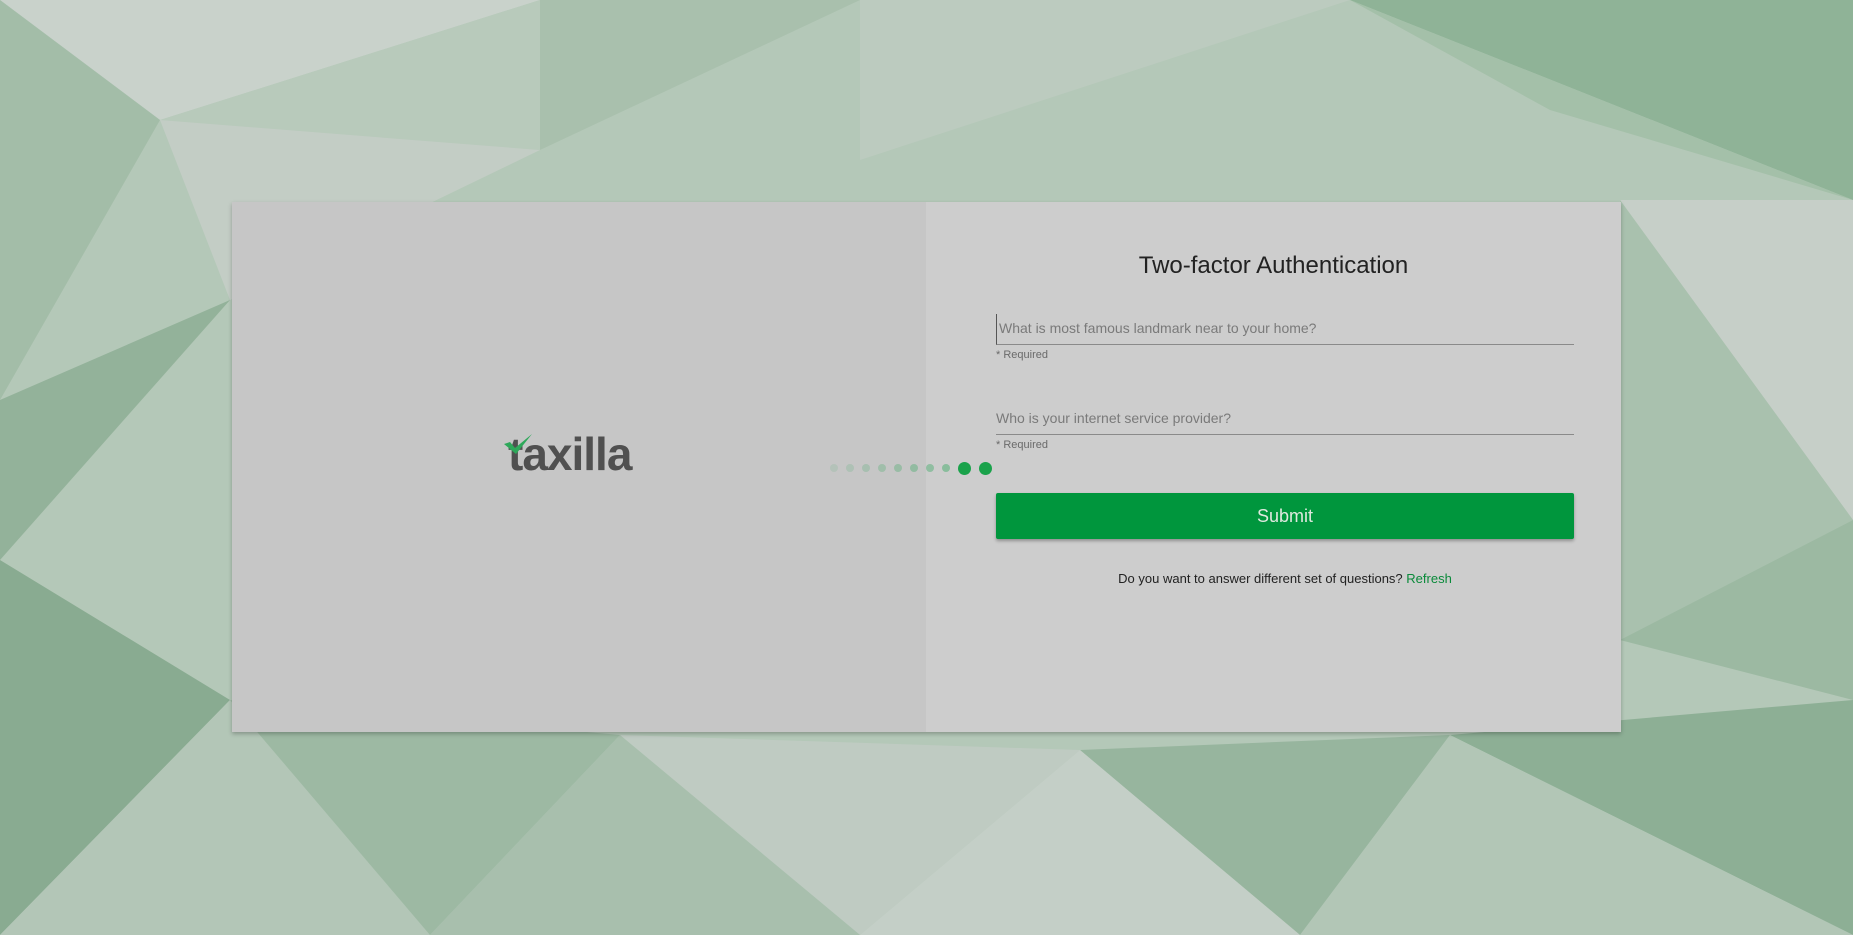 The height and width of the screenshot is (935, 1853). Describe the element at coordinates (1429, 578) in the screenshot. I see `refresh-link: Refresh` at that location.